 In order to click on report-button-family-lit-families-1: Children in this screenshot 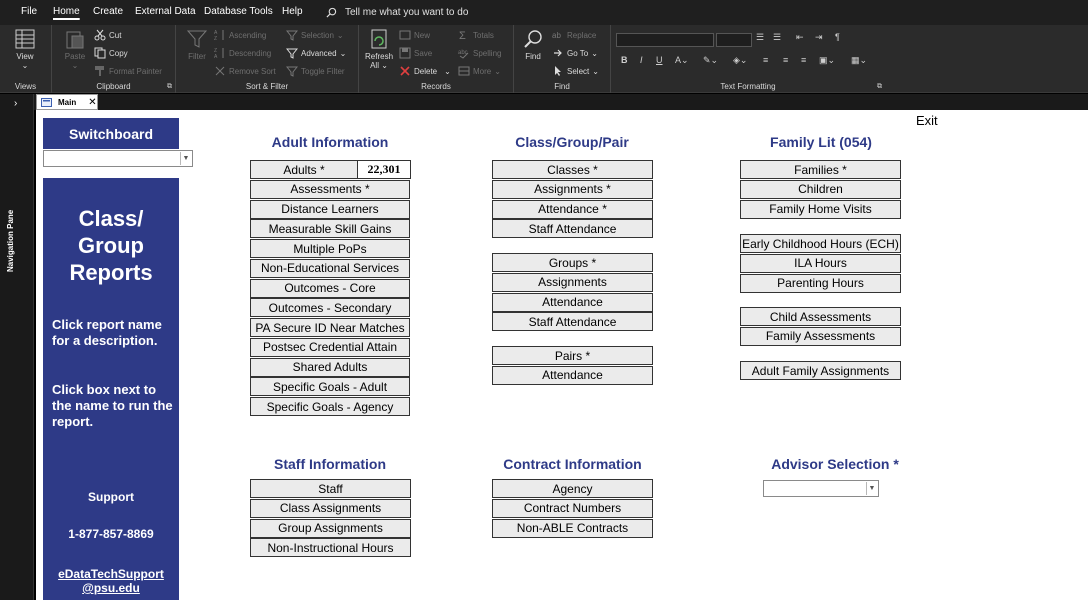, I will do `click(820, 189)`.